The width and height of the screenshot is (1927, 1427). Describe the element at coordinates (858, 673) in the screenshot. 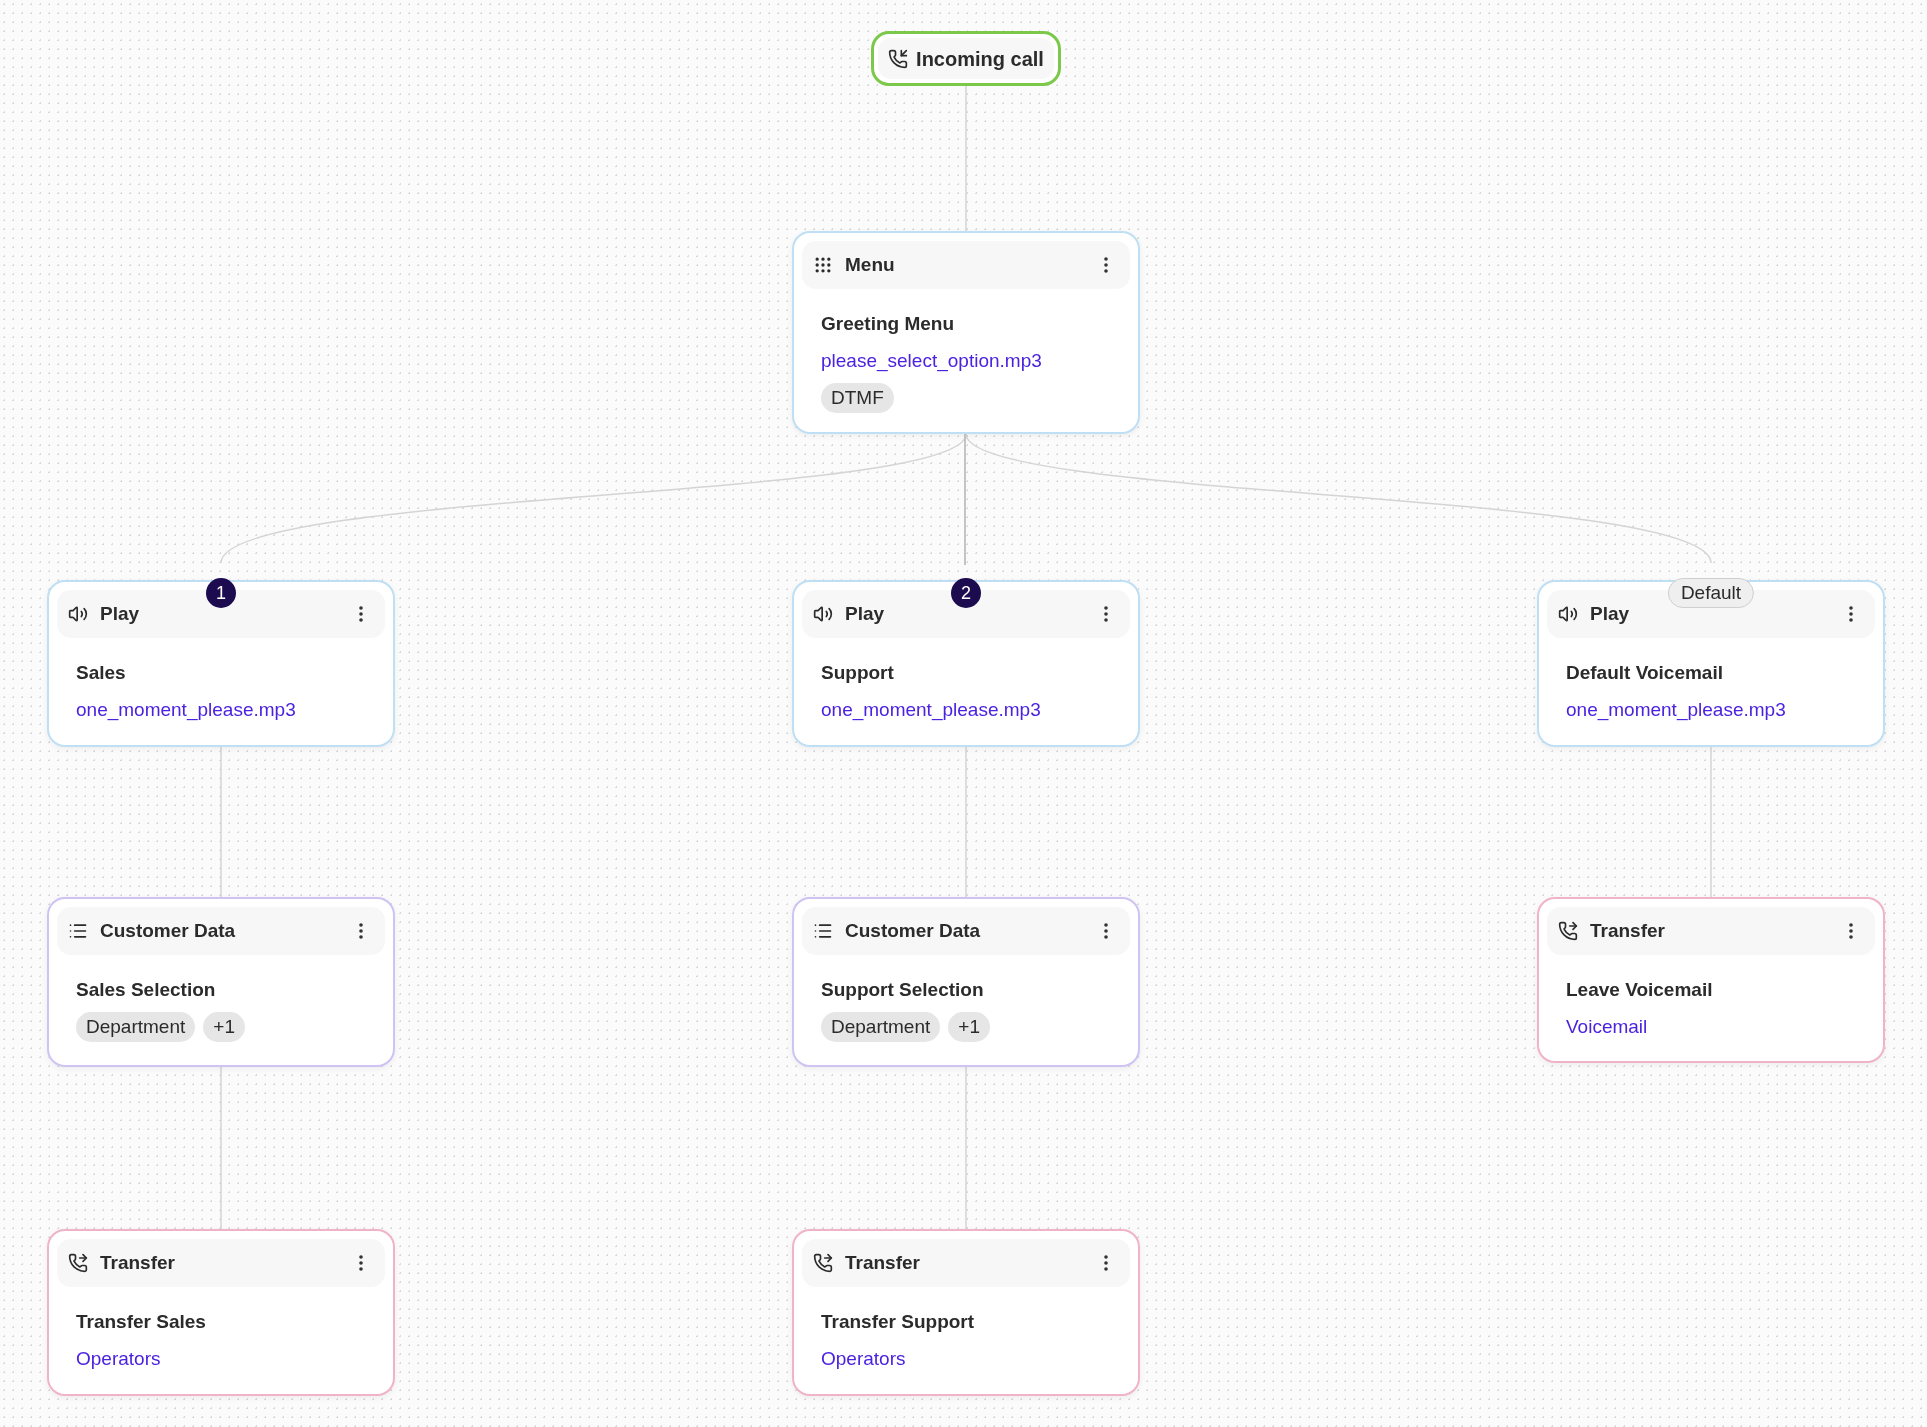

I see `node-title: Support` at that location.